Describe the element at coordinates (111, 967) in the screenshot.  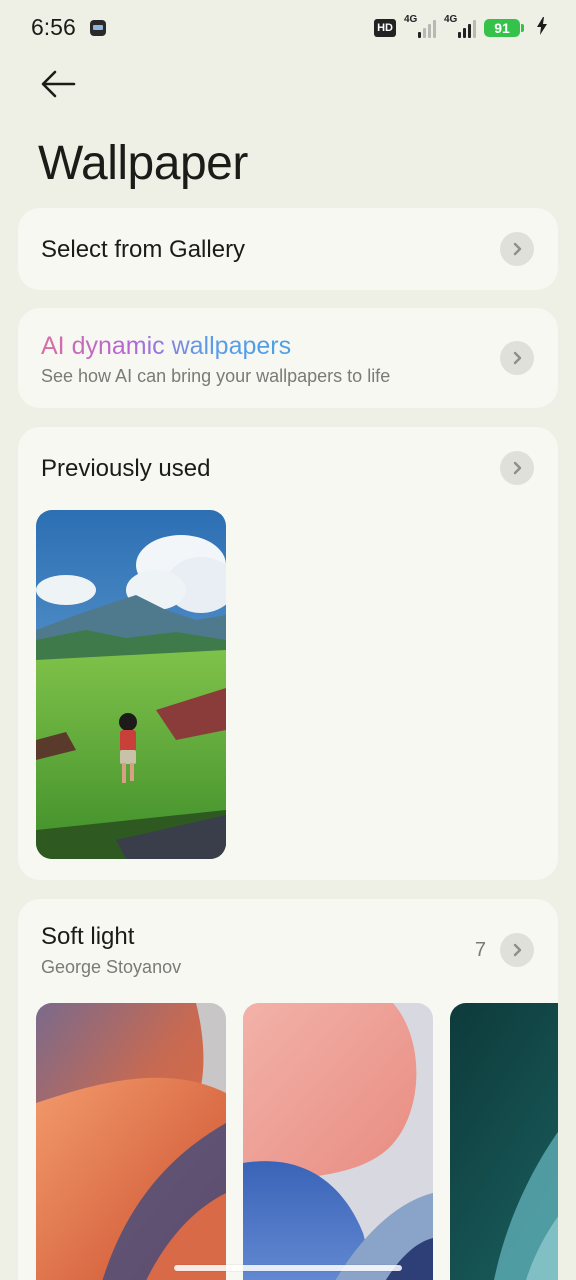
I see `collection-author: George Stoyanov` at that location.